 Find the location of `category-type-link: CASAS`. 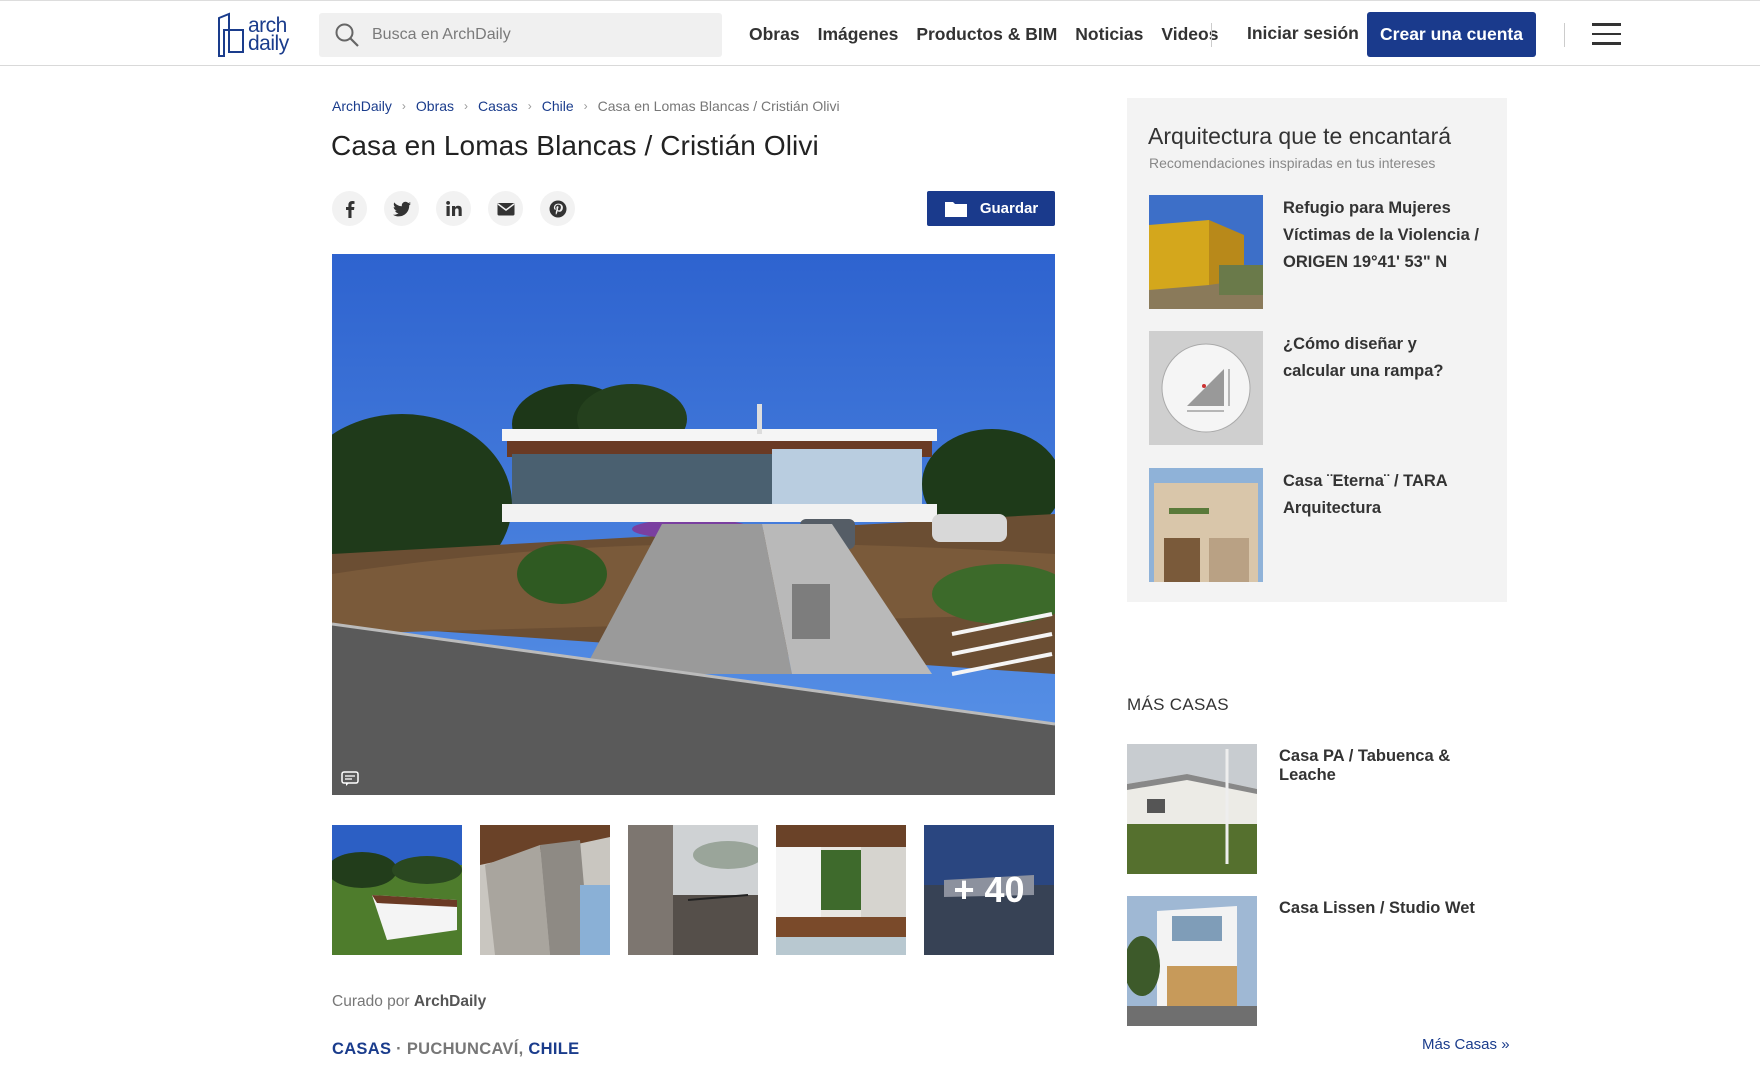

category-type-link: CASAS is located at coordinates (361, 1049).